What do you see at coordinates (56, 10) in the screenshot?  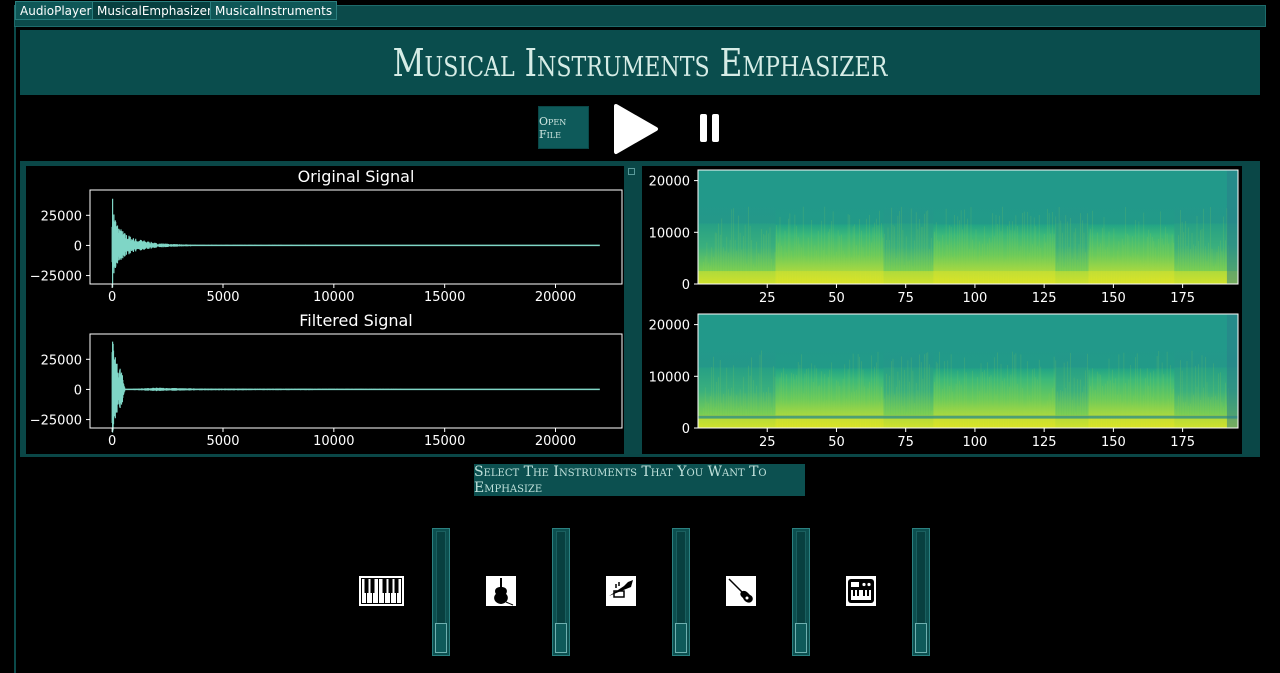 I see `tab-audio-player: AudioPlayer` at bounding box center [56, 10].